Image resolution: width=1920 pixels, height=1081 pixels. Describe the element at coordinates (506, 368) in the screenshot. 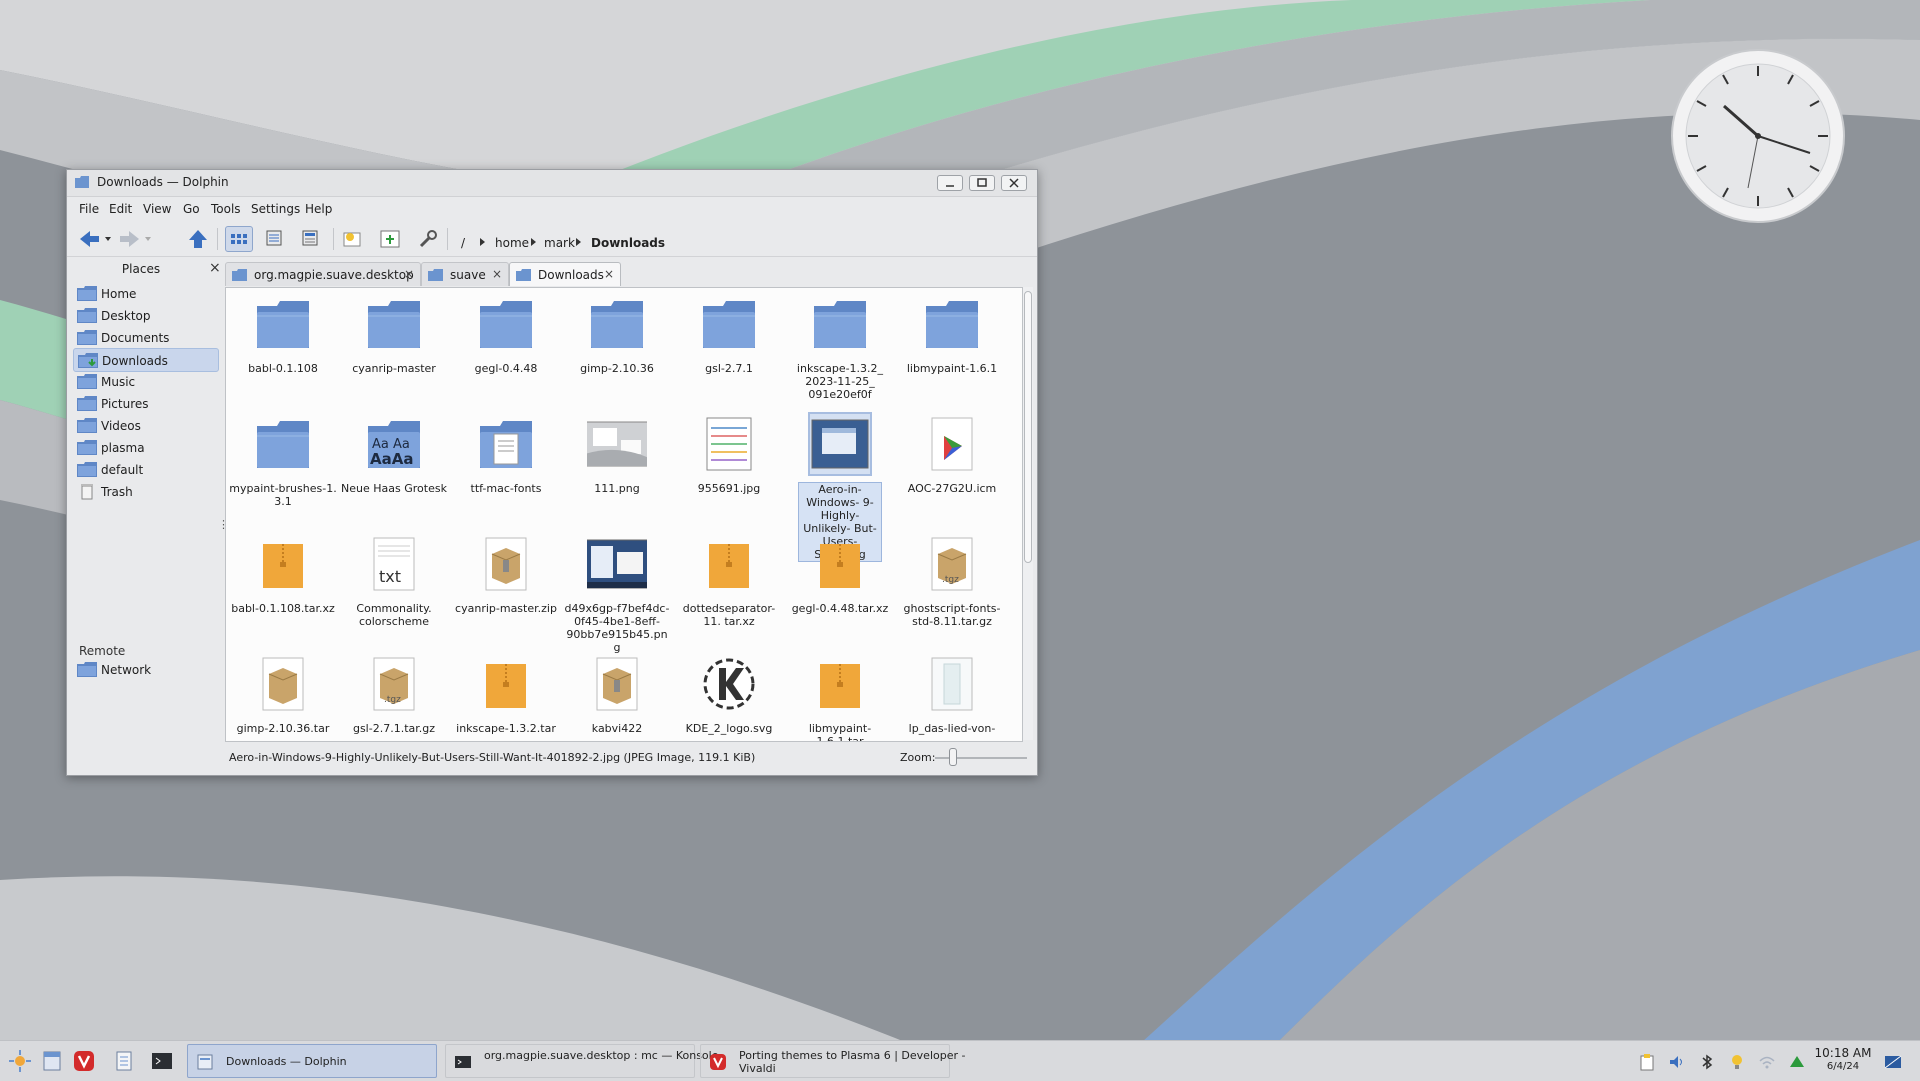

I see `file-name: gegl-0.4.48` at that location.